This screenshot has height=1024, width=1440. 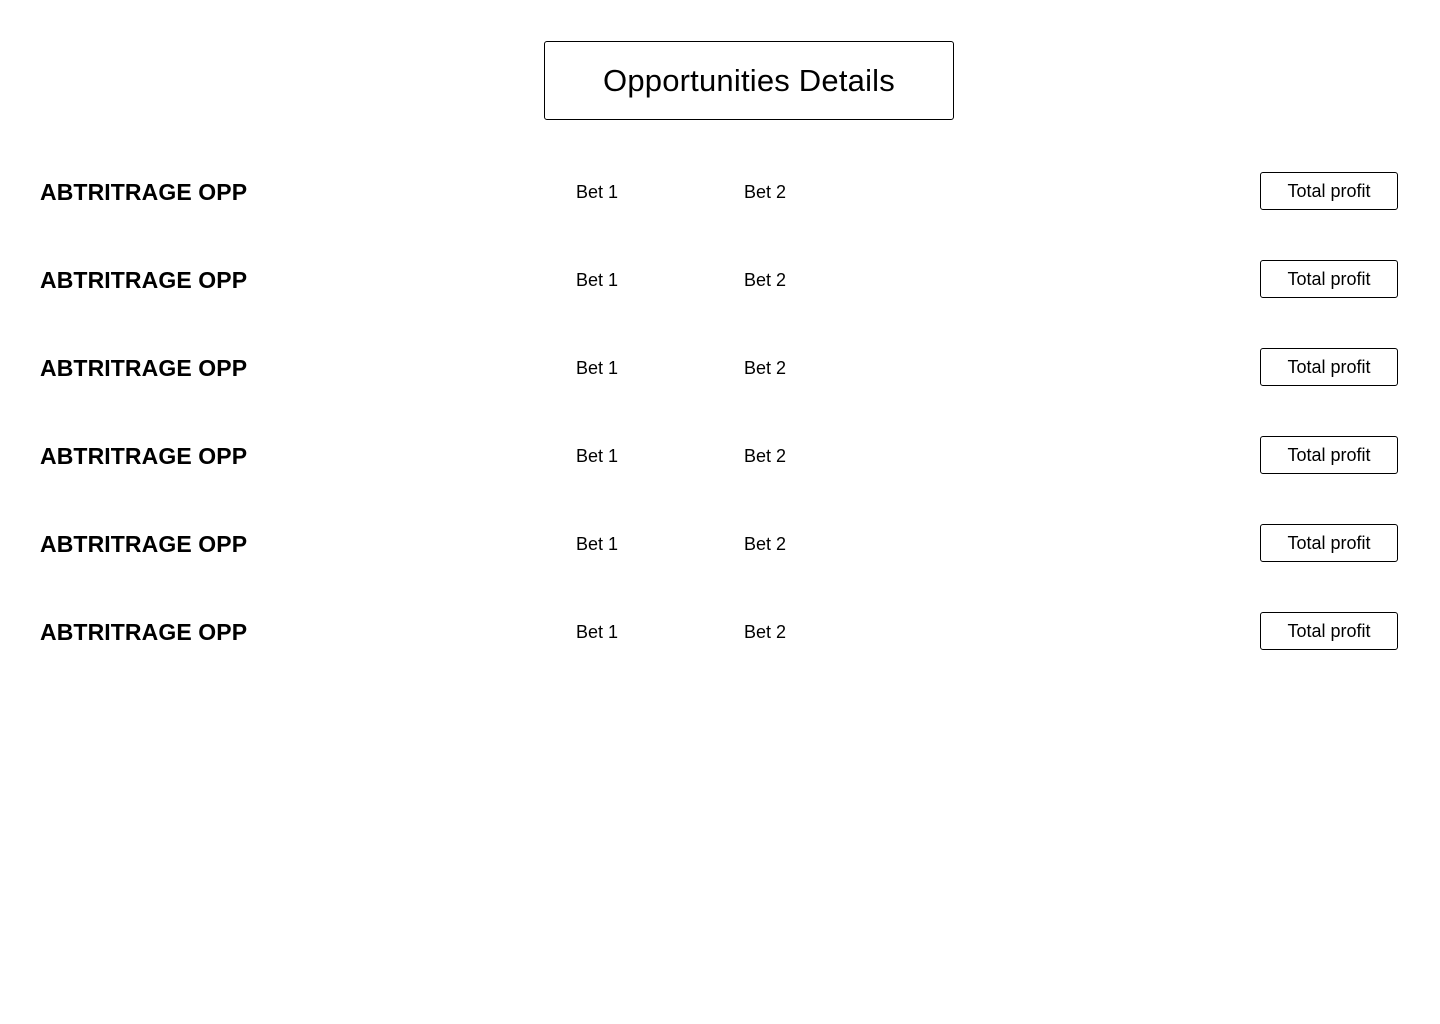 I want to click on page-title-box: Opportunities Details, so click(x=749, y=80).